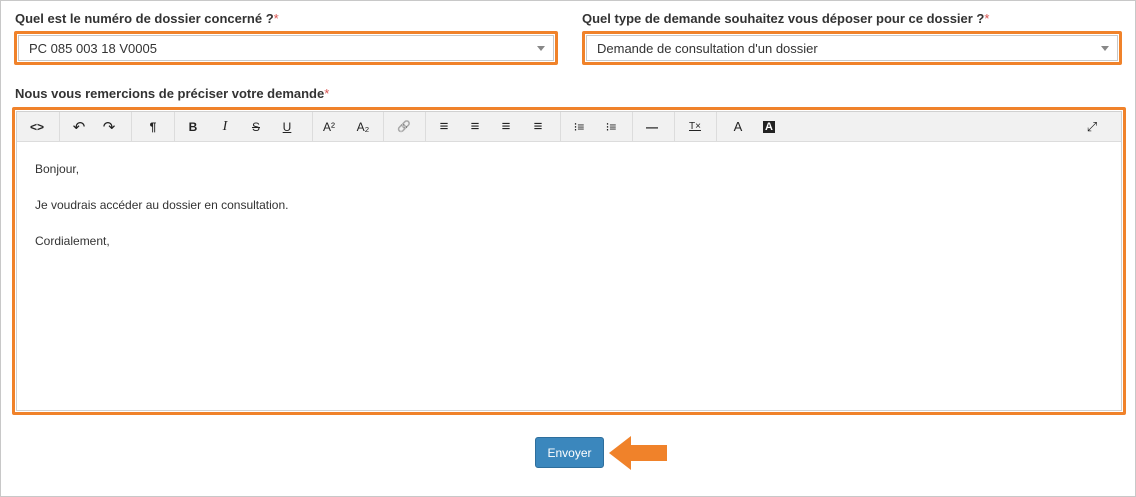 Image resolution: width=1136 pixels, height=497 pixels. I want to click on align-center-icon: ≡, so click(475, 126).